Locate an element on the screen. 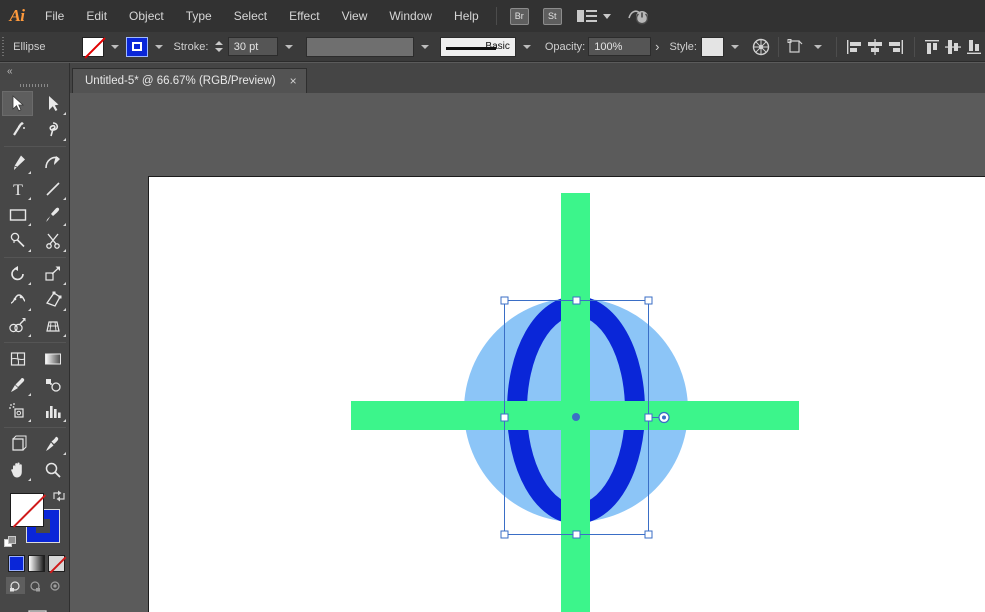 Image resolution: width=985 pixels, height=612 pixels. style-label: Style: is located at coordinates (683, 46).